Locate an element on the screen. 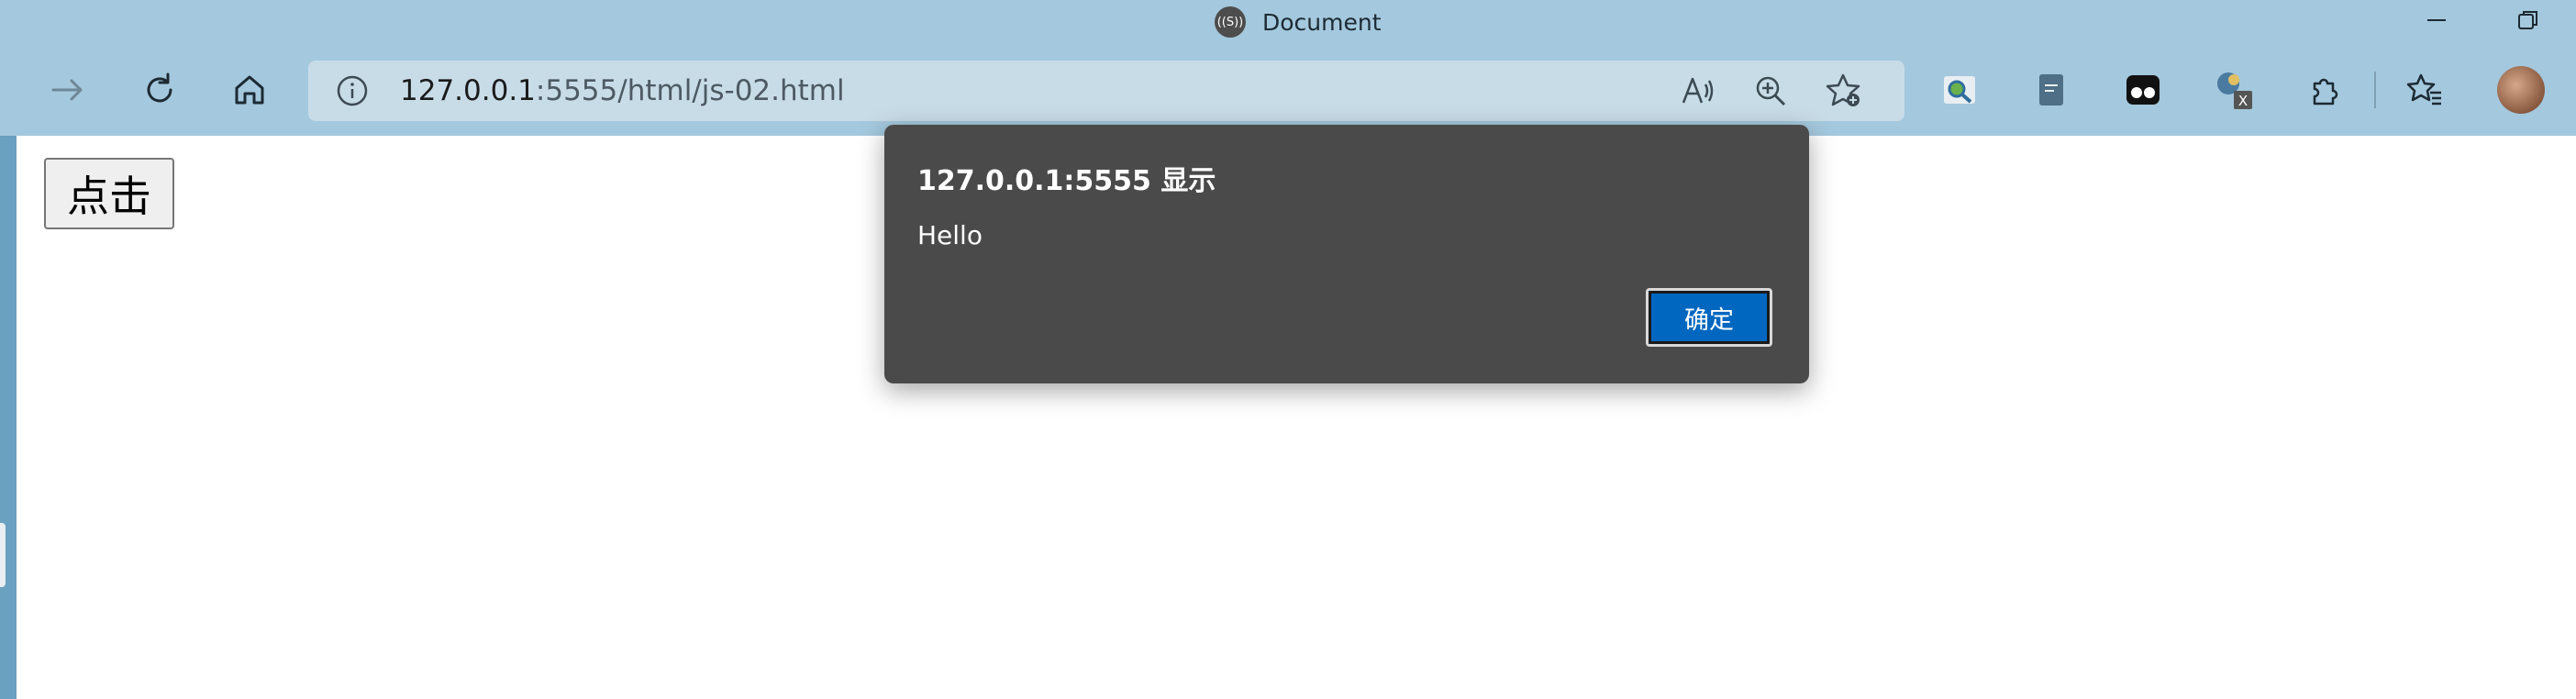  browser-toolbar: 127.0.0.1:5555/html/js-02.html X is located at coordinates (1288, 90).